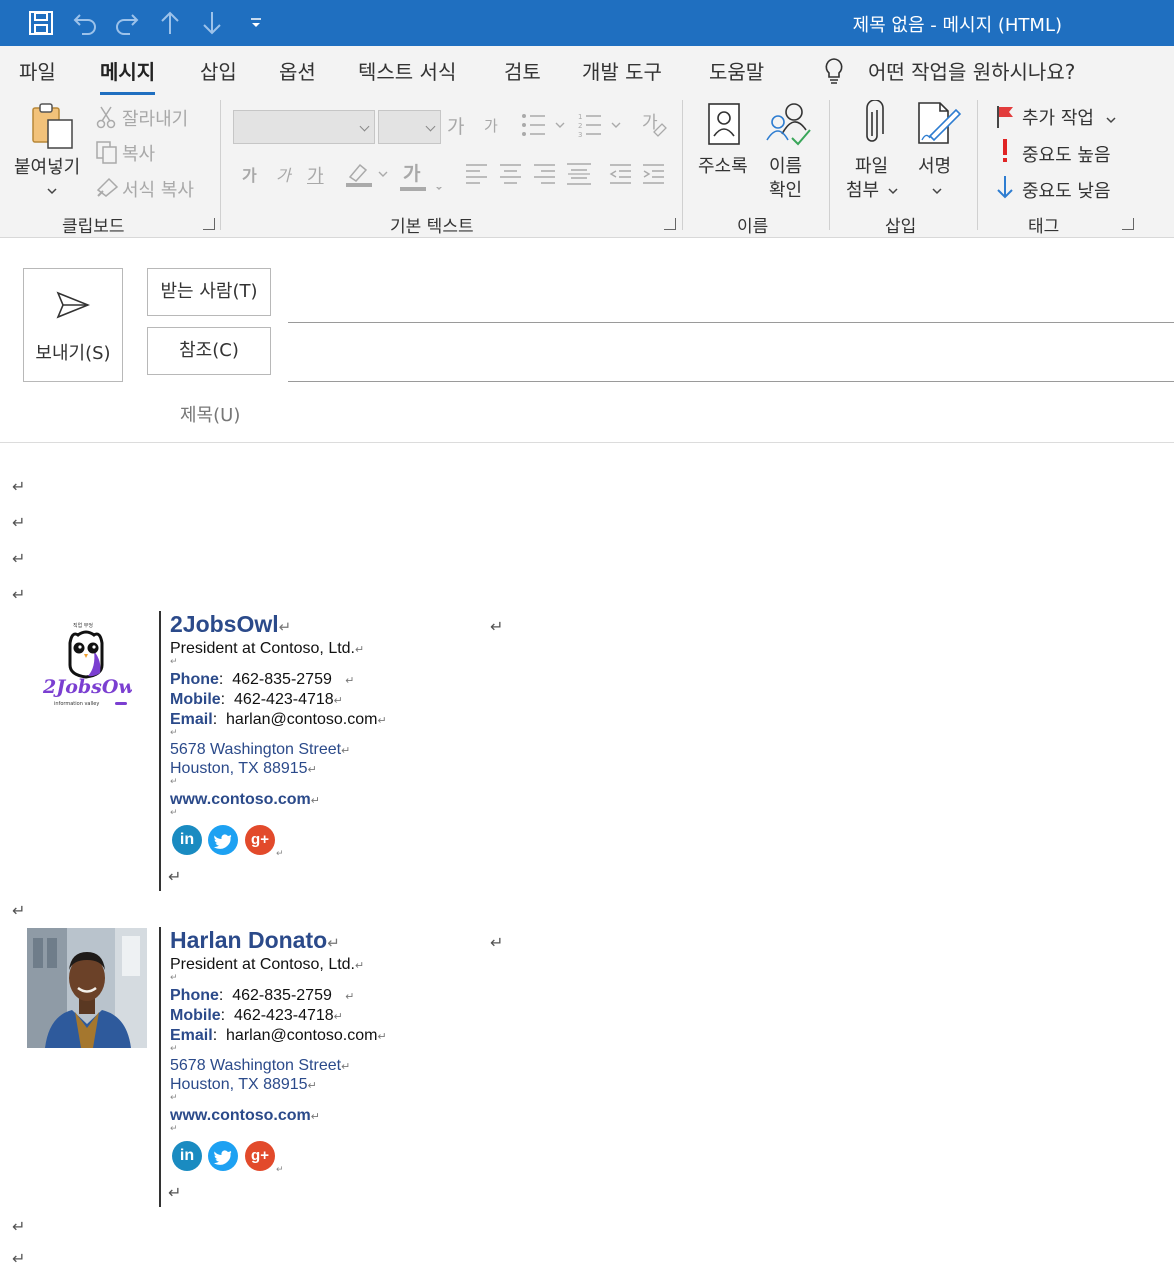 The width and height of the screenshot is (1174, 1268). What do you see at coordinates (85, 23) in the screenshot?
I see `undo-icon` at bounding box center [85, 23].